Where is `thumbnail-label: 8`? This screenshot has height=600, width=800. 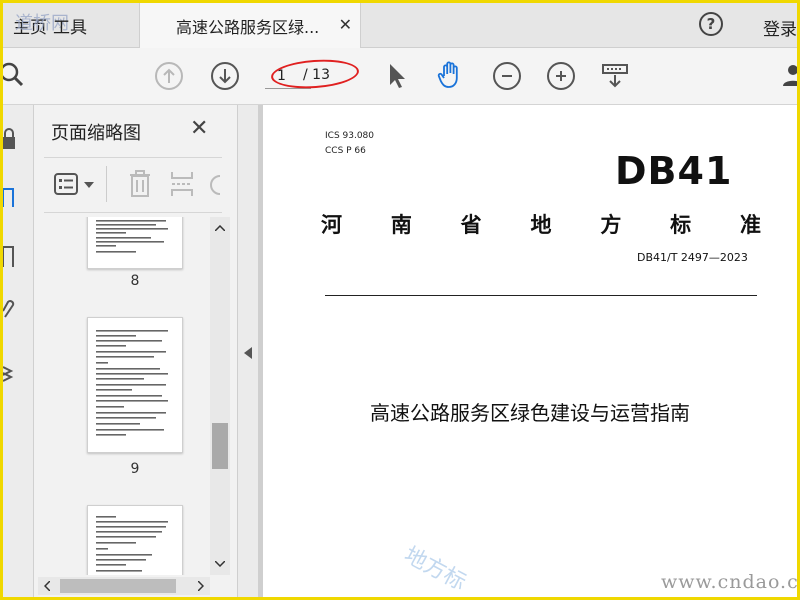 thumbnail-label: 8 is located at coordinates (135, 281).